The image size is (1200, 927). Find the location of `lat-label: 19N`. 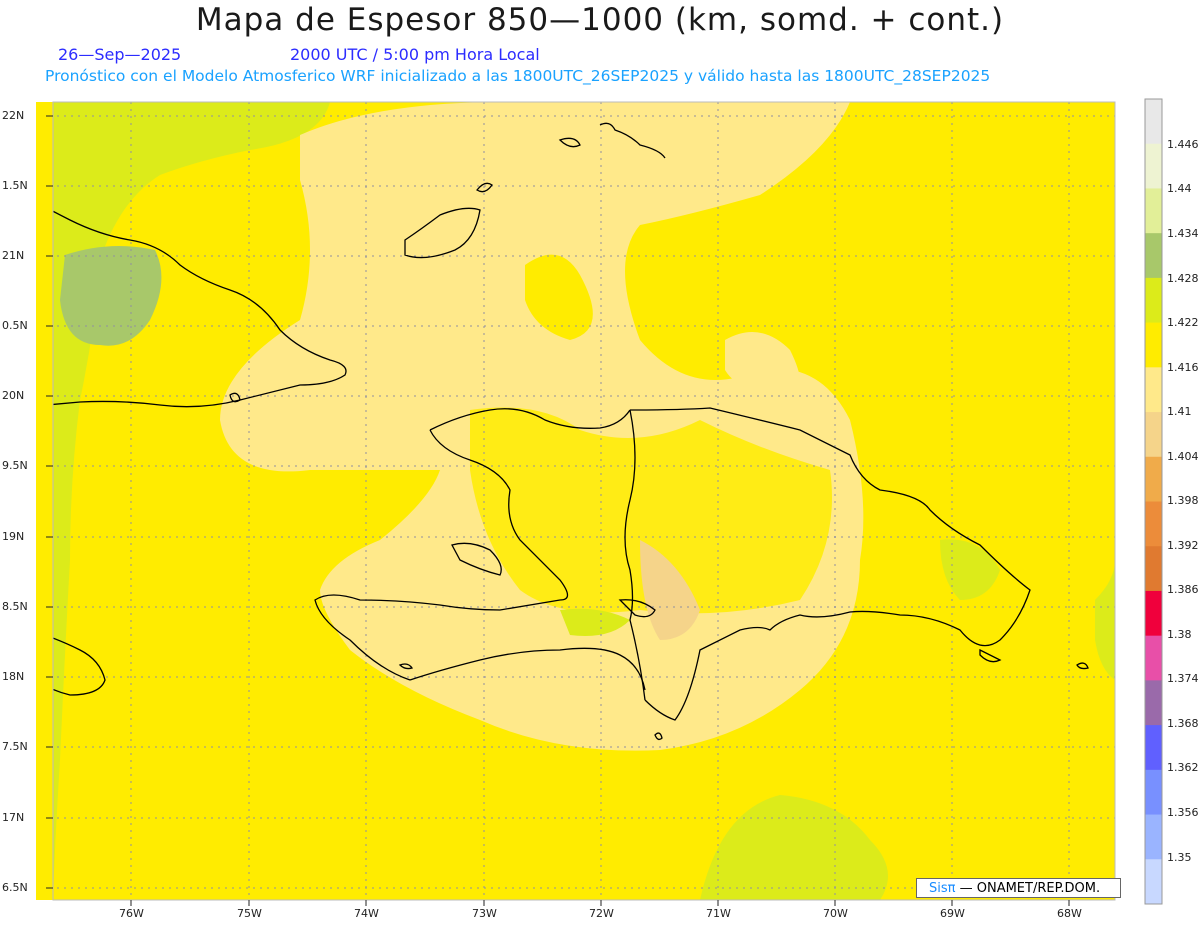

lat-label: 19N is located at coordinates (13, 536).